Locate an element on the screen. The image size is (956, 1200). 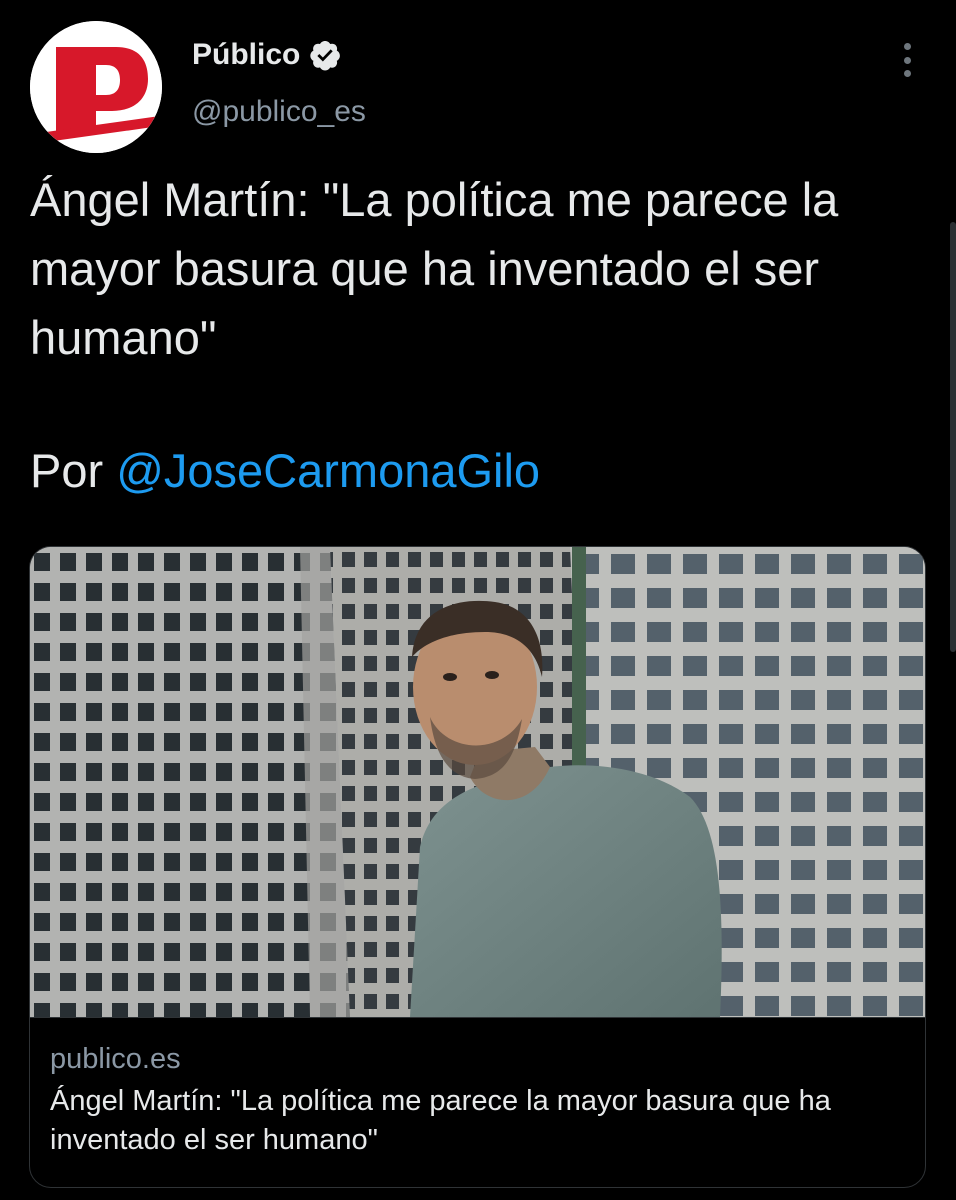
avatar: P is located at coordinates (96, 87).